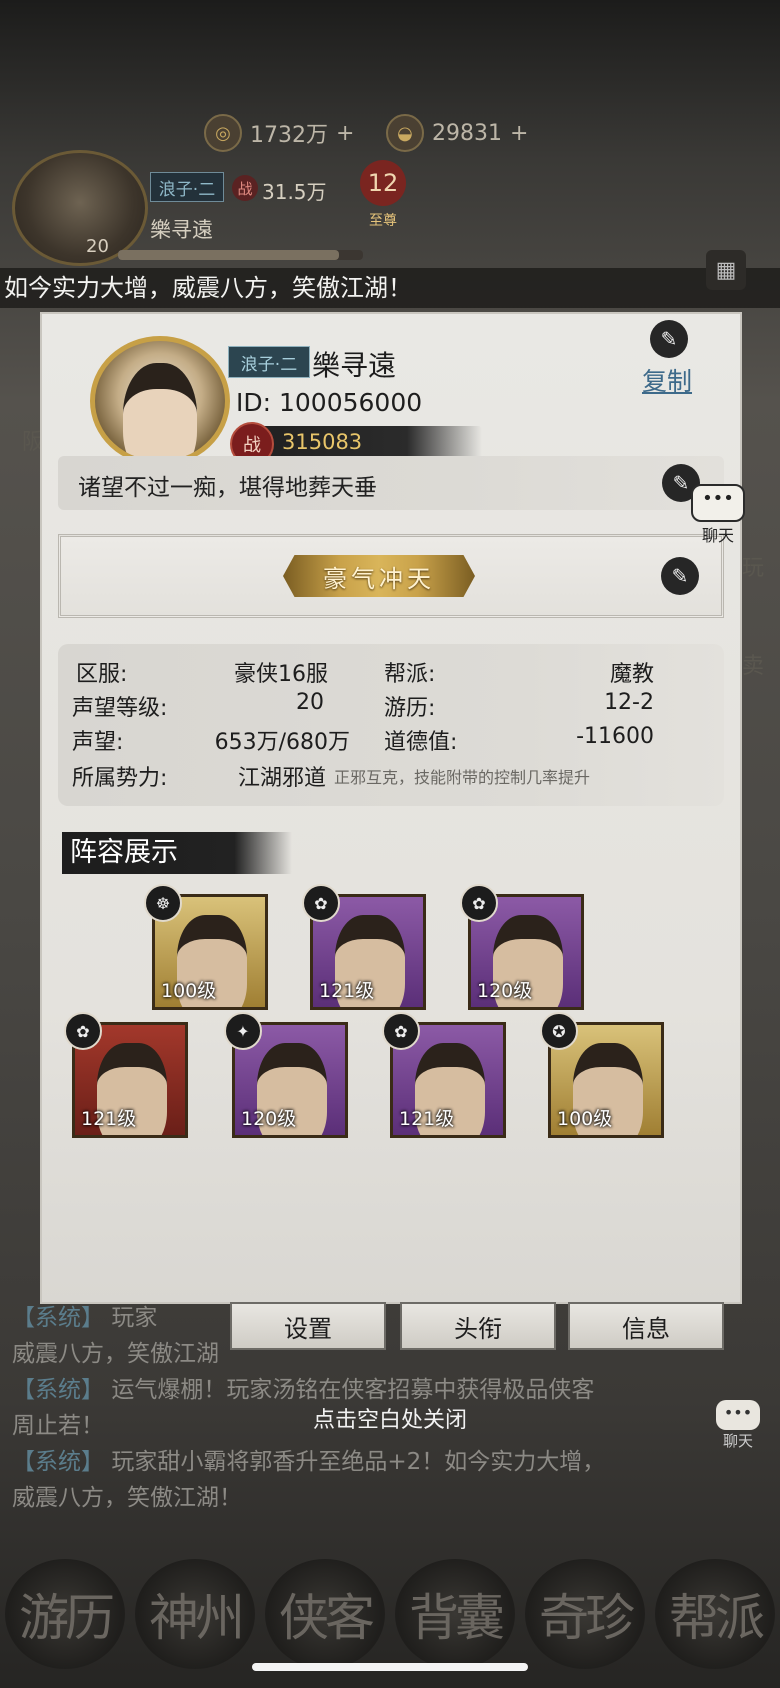 This screenshot has height=1688, width=780. I want to click on rep-label: 声望:, so click(98, 742).